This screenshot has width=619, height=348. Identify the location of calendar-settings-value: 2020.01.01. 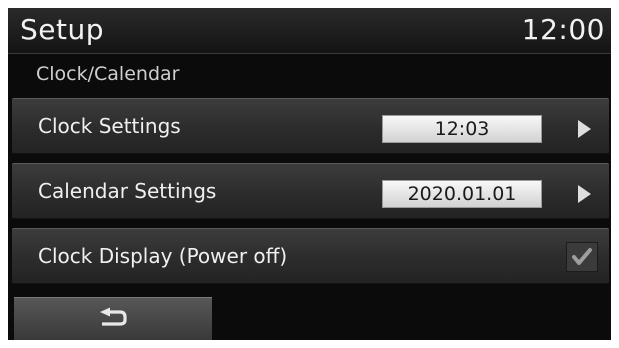
(462, 194).